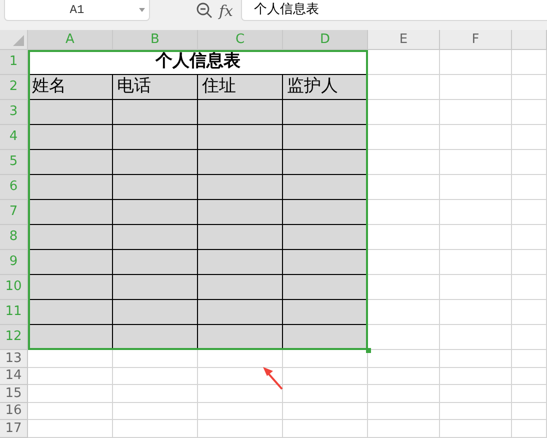 The image size is (547, 438). What do you see at coordinates (368, 350) in the screenshot?
I see `fill-handle` at bounding box center [368, 350].